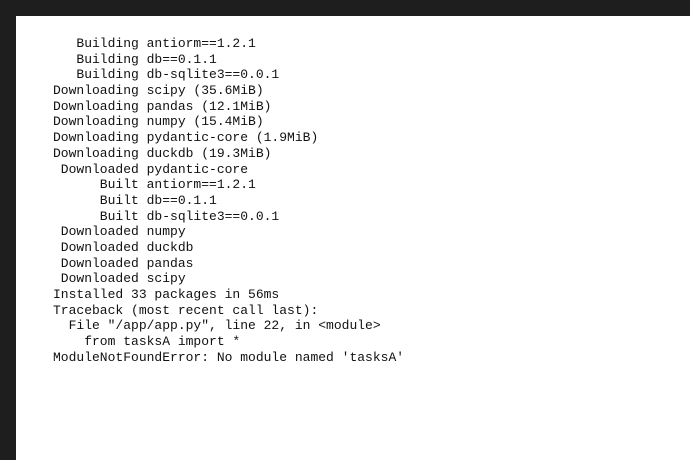 This screenshot has height=460, width=690. What do you see at coordinates (217, 326) in the screenshot?
I see `traceback-file-line: File "/app/app.py", line 22, in <module>` at bounding box center [217, 326].